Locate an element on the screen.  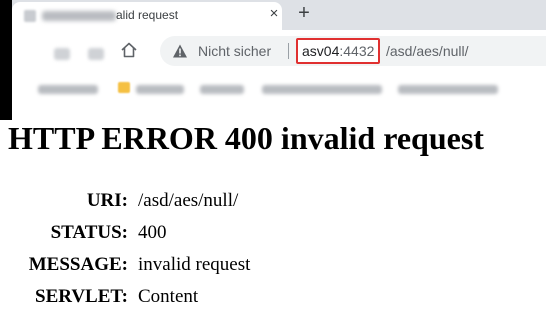
tab-title-redacted is located at coordinates (79, 16).